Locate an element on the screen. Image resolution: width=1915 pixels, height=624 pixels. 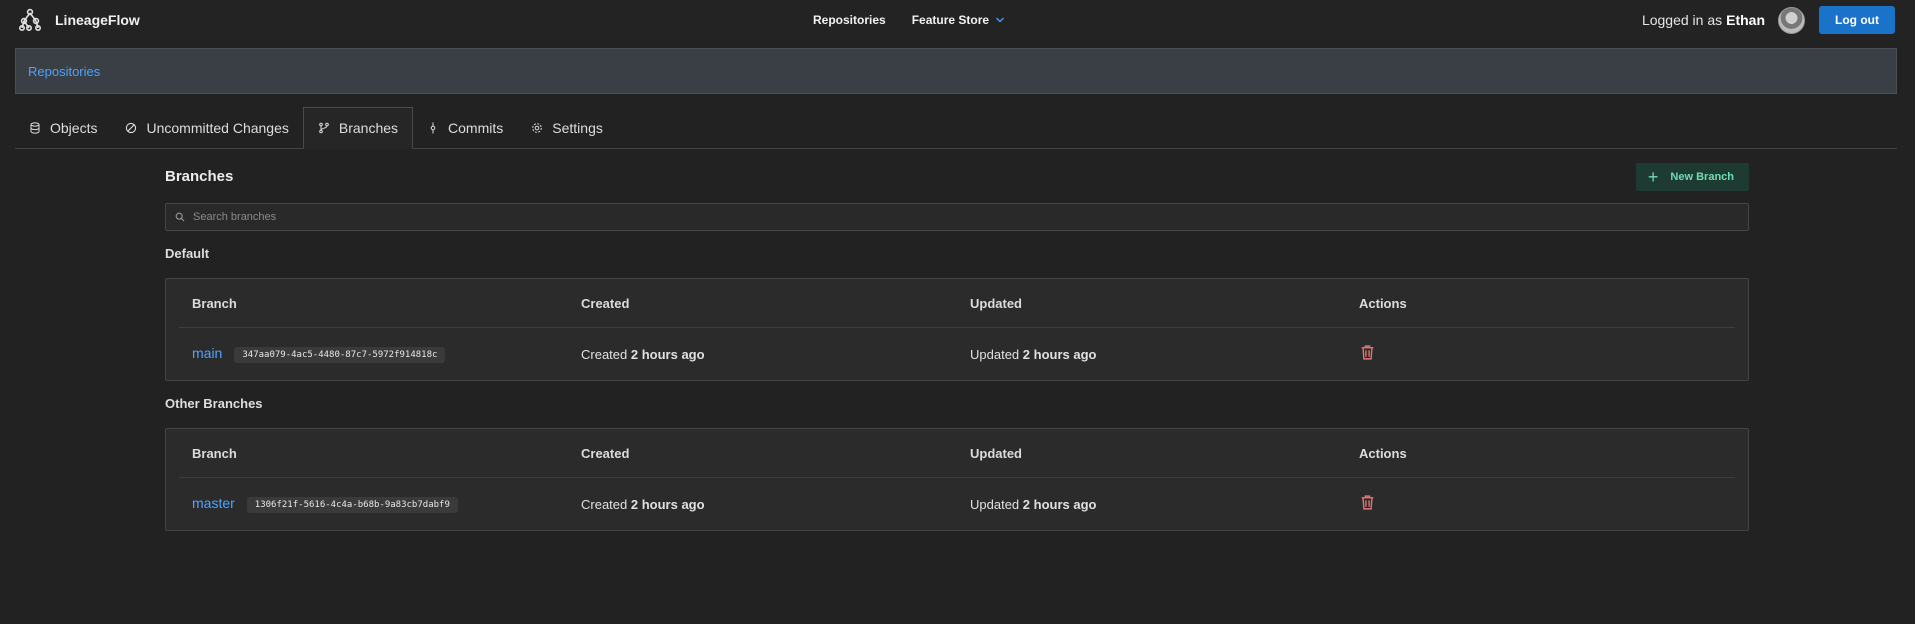
circle-slash-icon is located at coordinates (131, 127).